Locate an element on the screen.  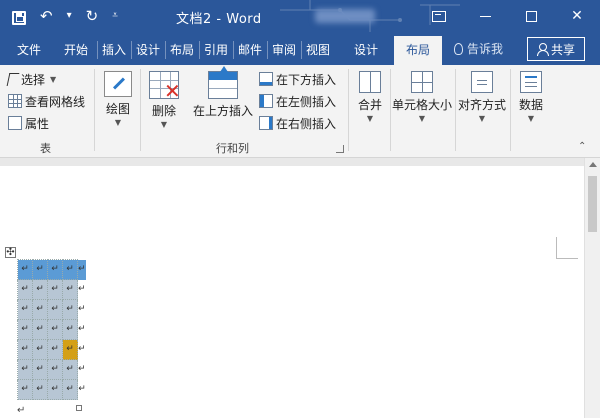
select-label: 选择 is located at coordinates (33, 79).